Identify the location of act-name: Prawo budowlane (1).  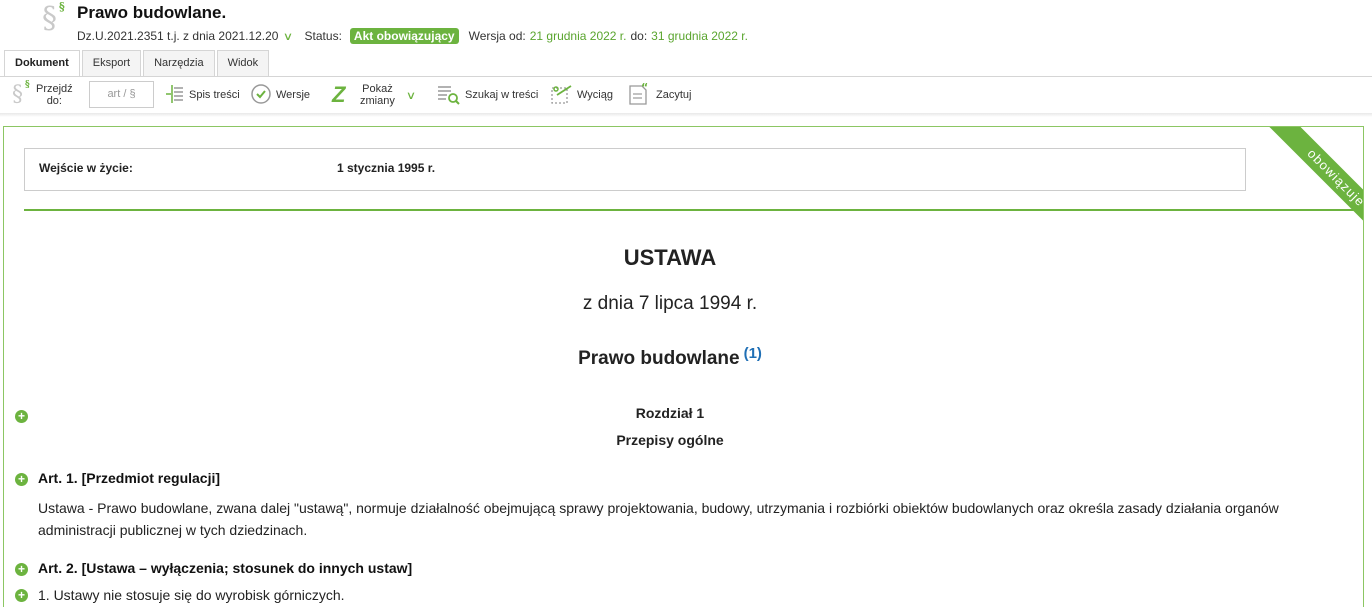
(670, 357).